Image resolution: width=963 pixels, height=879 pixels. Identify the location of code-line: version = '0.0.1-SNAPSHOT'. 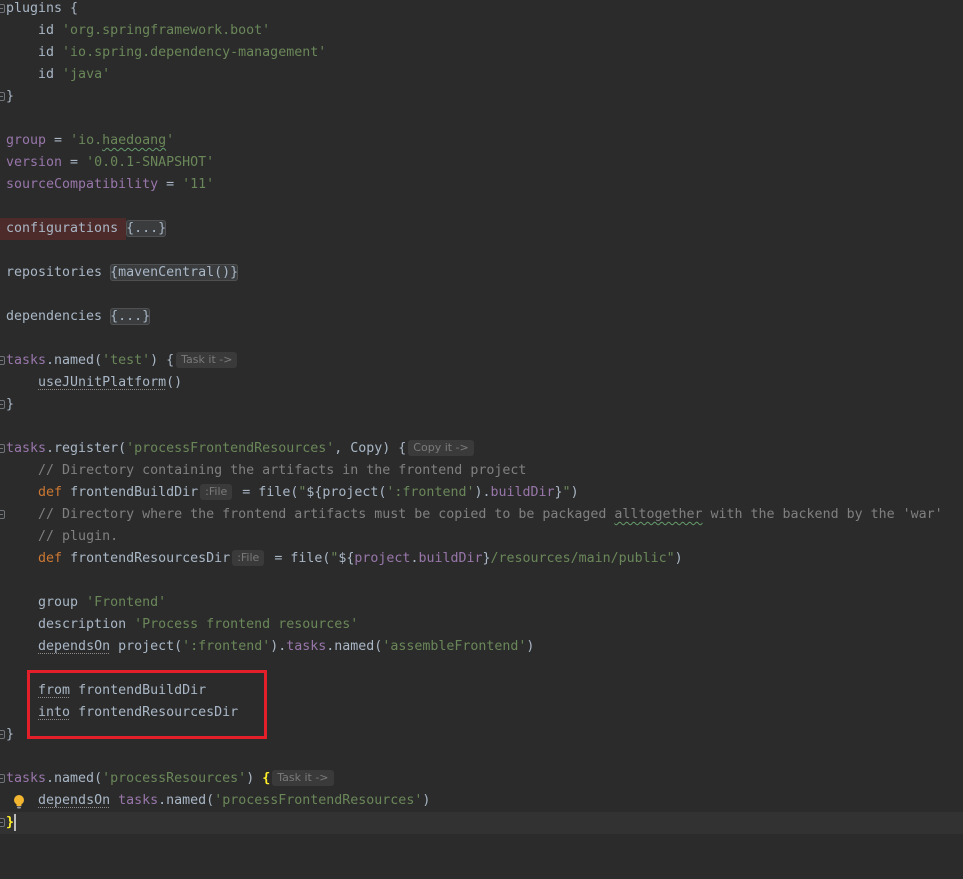
(481, 163).